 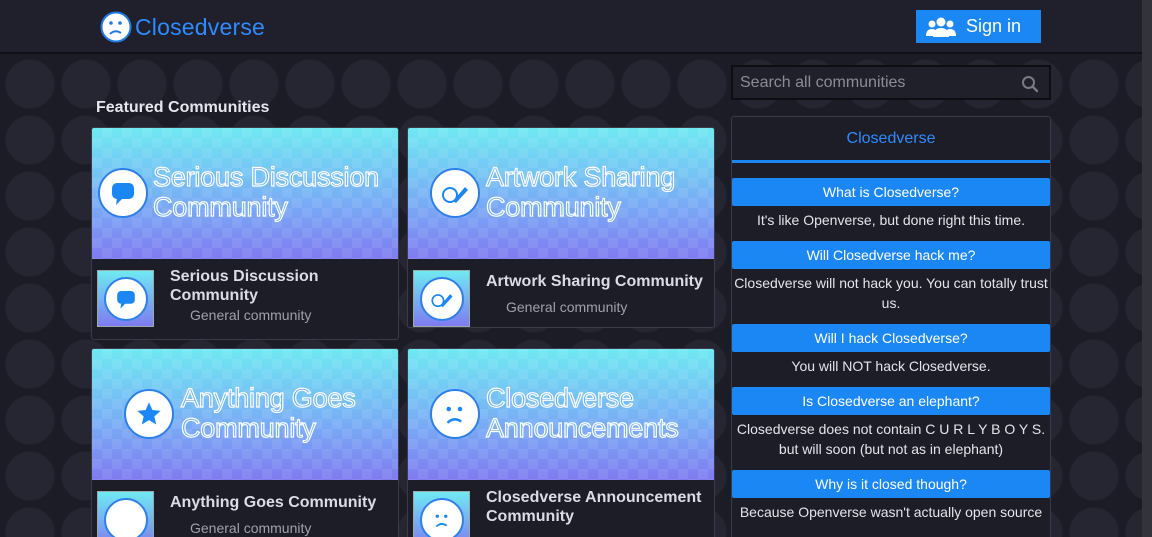 What do you see at coordinates (149, 414) in the screenshot?
I see `star-icon` at bounding box center [149, 414].